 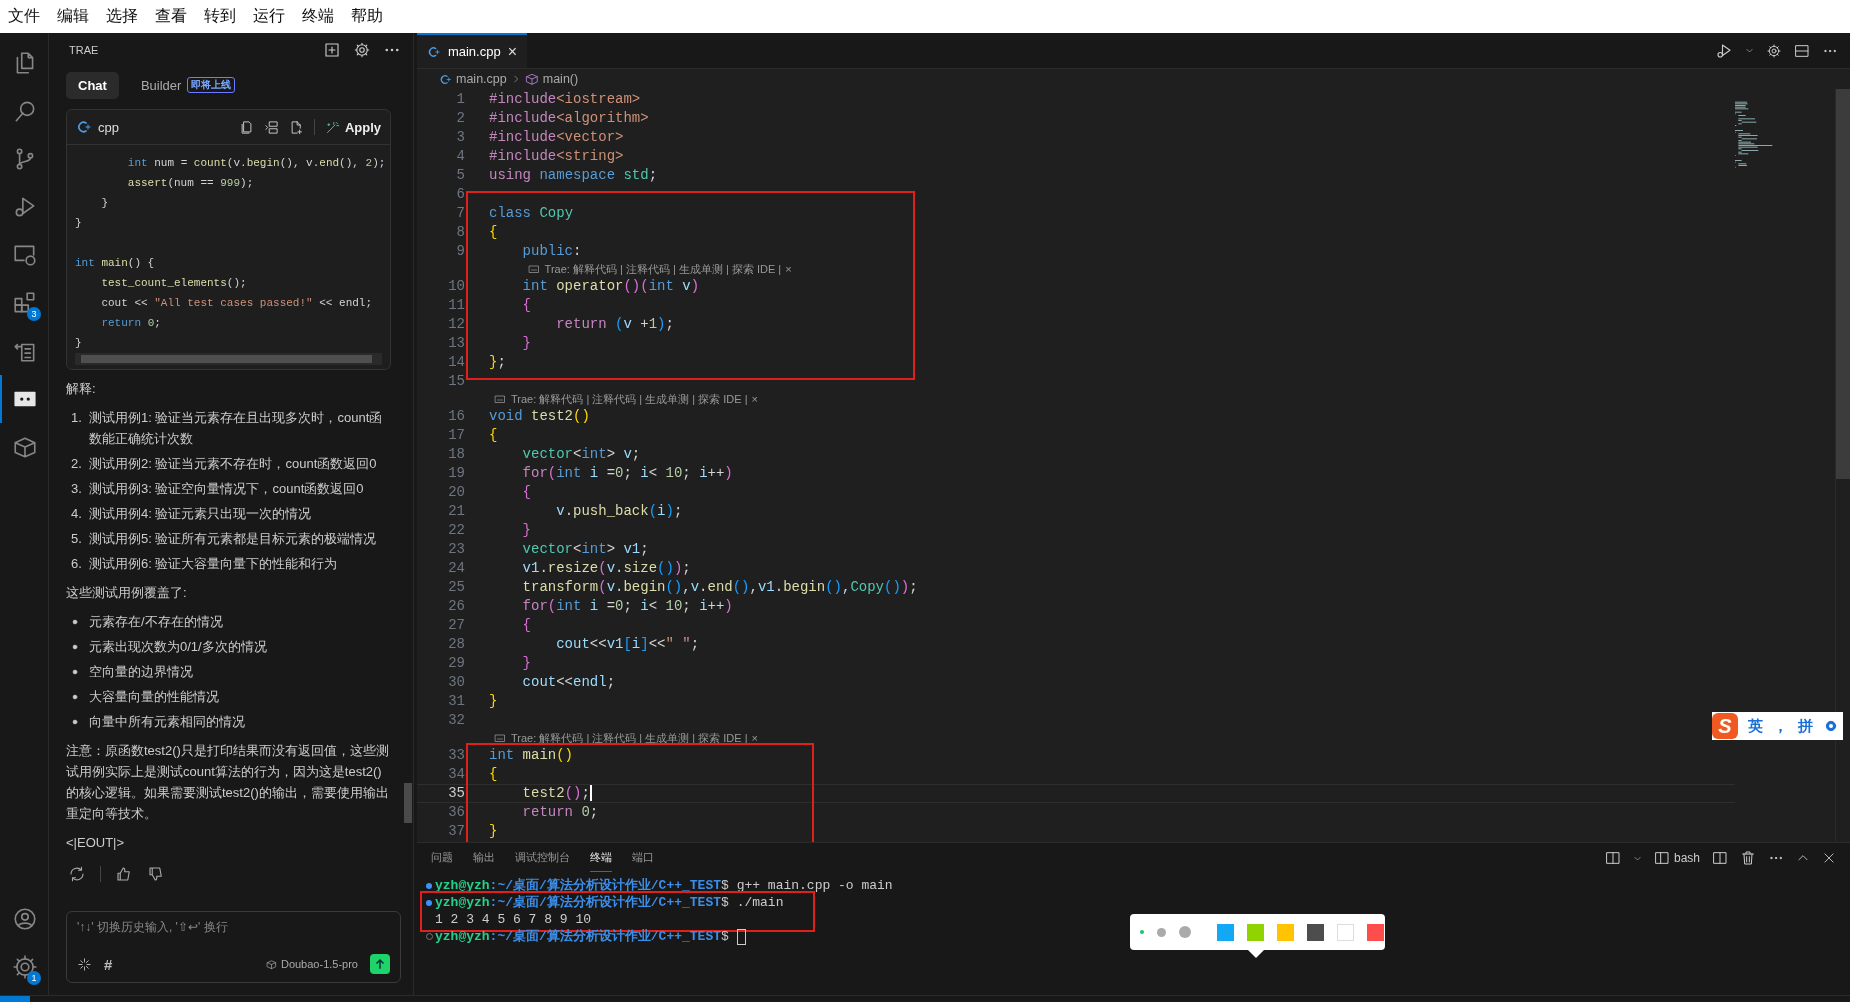 What do you see at coordinates (513, 919) in the screenshot?
I see `terminal-output: 1 2 3 4 5 6 7 8 9 10` at bounding box center [513, 919].